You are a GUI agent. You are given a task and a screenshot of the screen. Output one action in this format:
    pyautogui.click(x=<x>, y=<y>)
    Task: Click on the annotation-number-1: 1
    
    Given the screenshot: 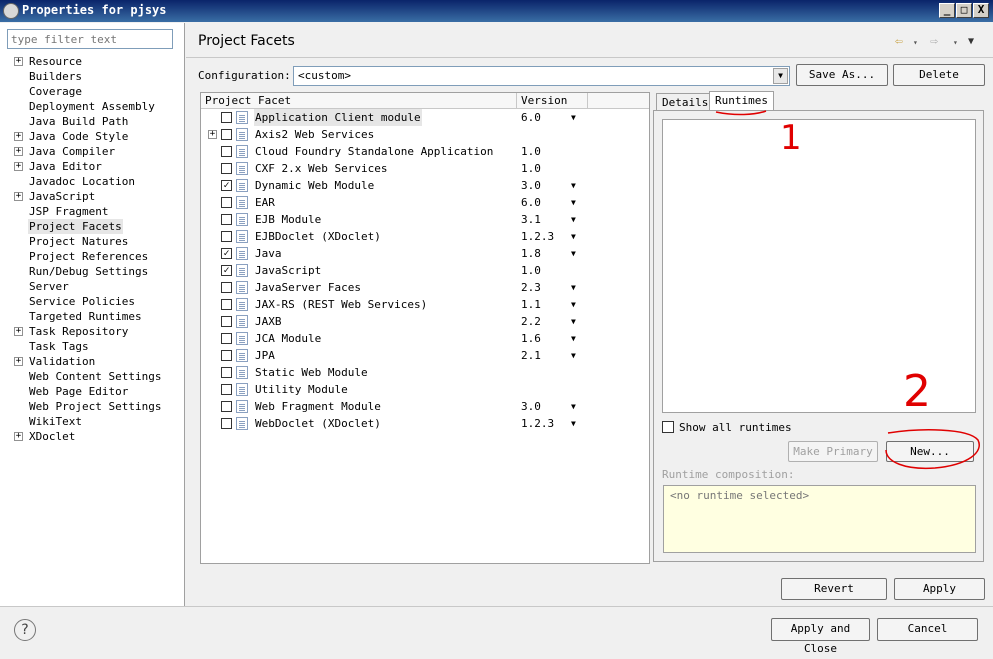 What is the action you would take?
    pyautogui.click(x=791, y=138)
    